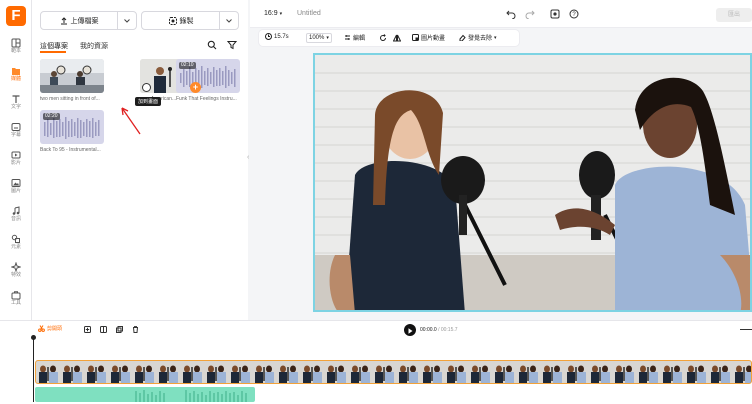 The image size is (752, 404). I want to click on record-button: 錄製, so click(190, 20).